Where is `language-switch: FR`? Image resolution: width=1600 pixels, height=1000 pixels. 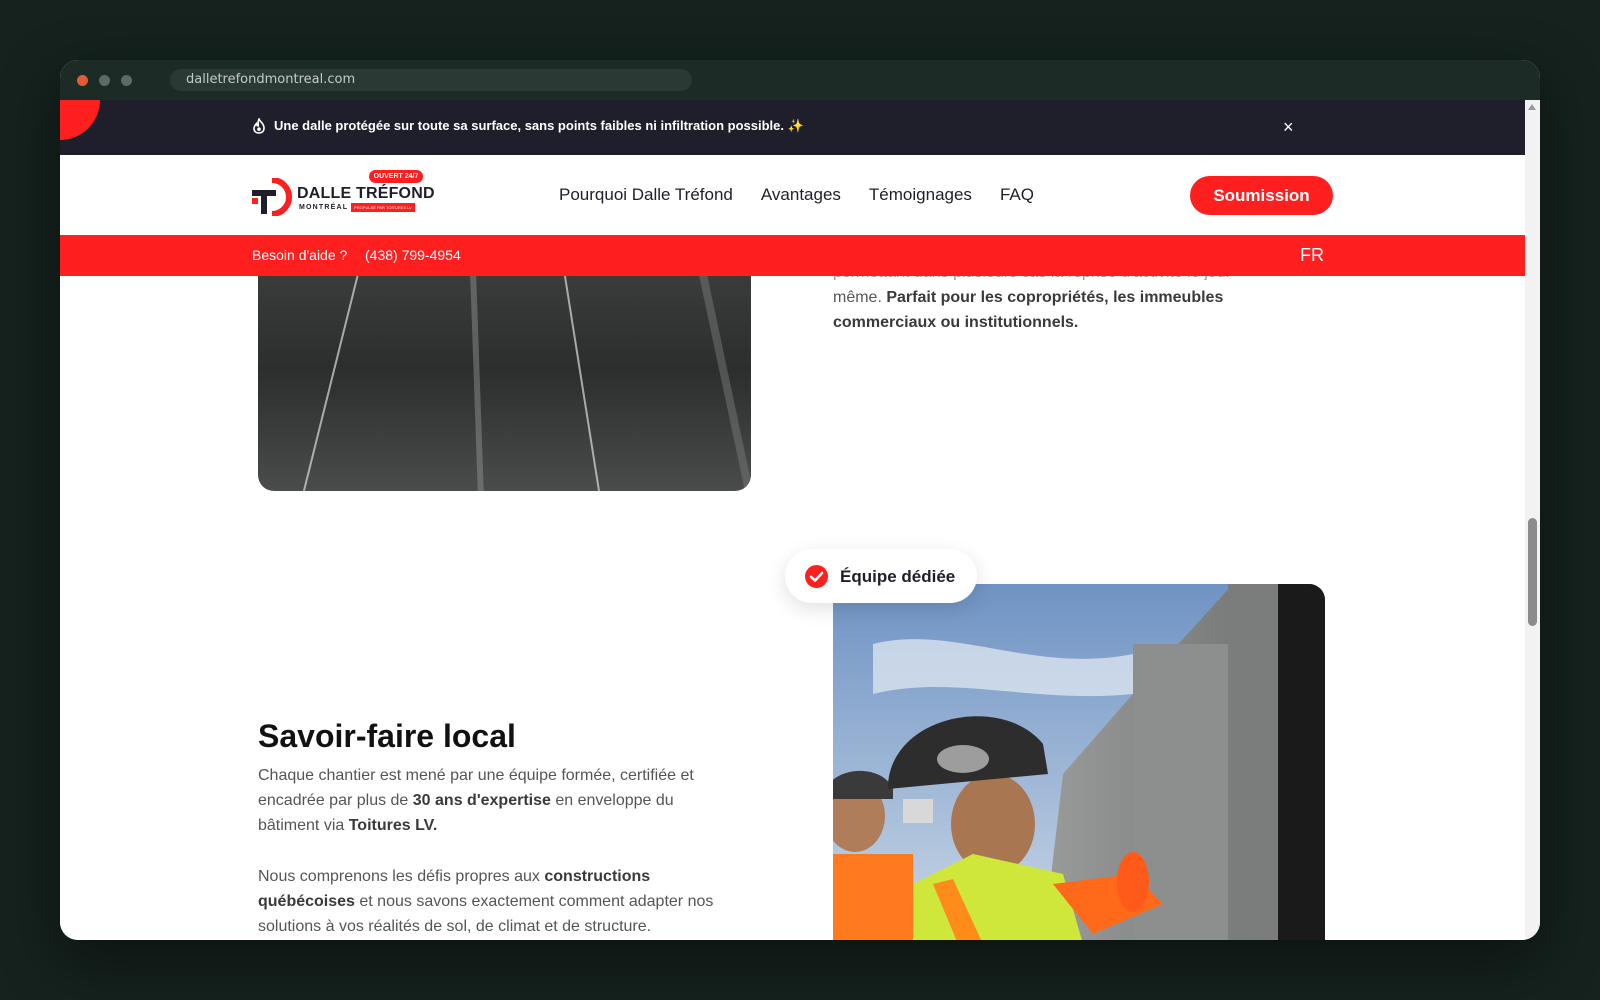 language-switch: FR is located at coordinates (1312, 255).